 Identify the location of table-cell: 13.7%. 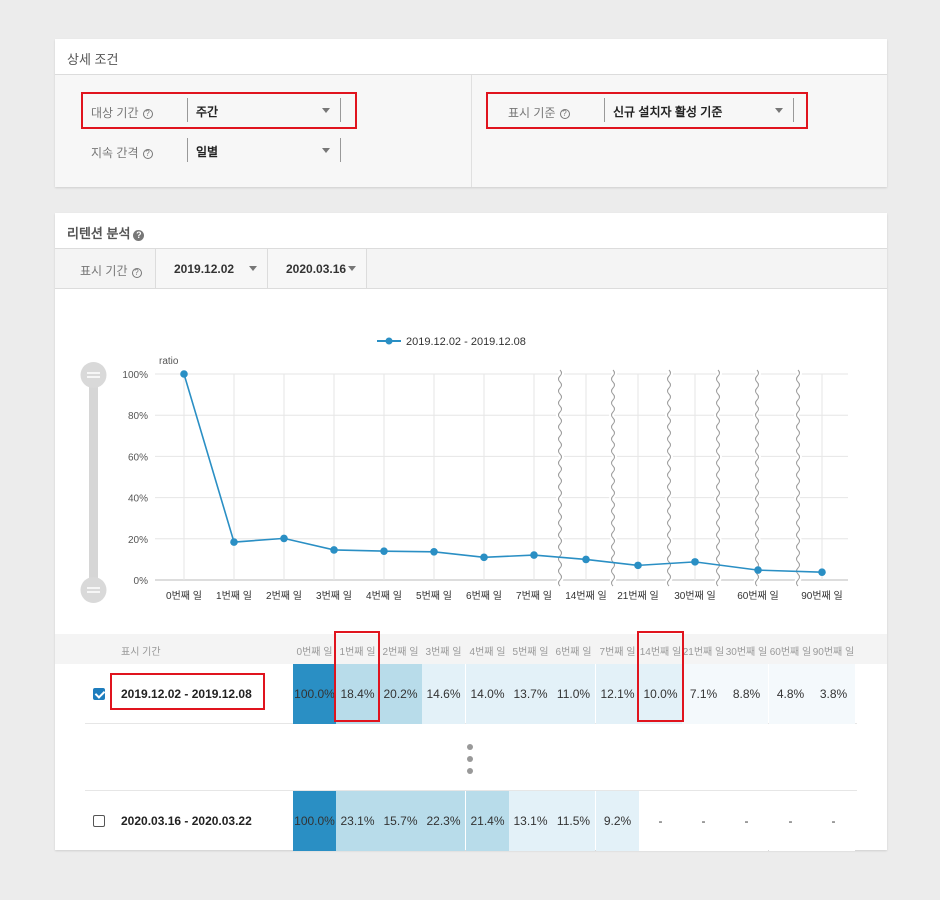
(530, 694).